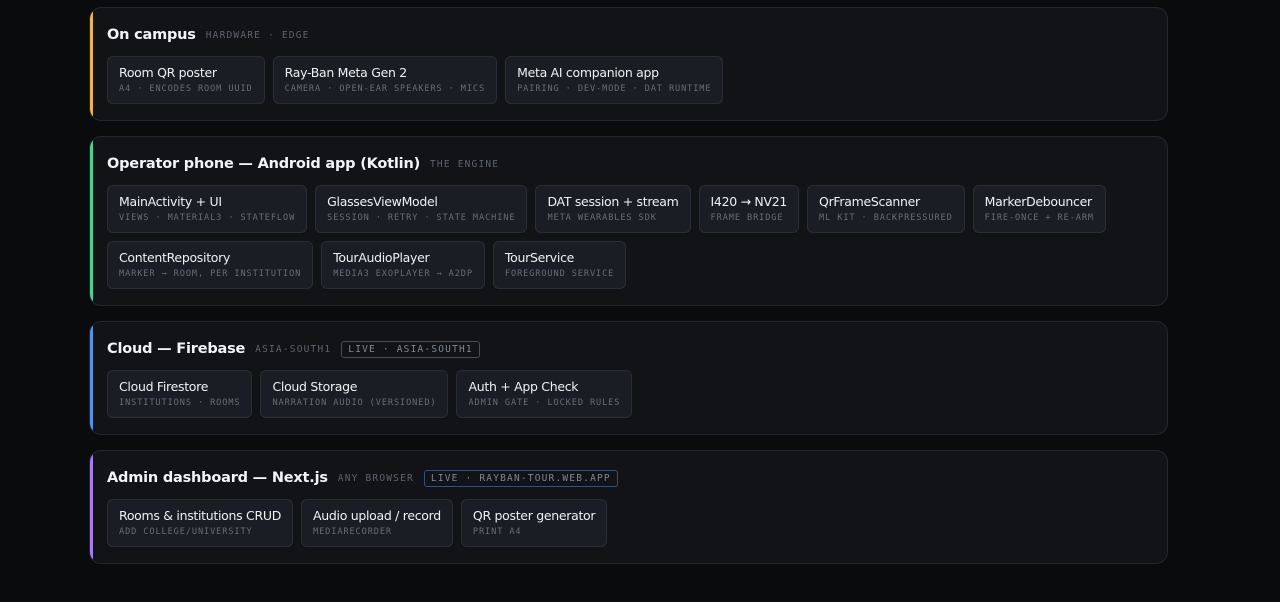 Image resolution: width=1280 pixels, height=602 pixels. What do you see at coordinates (559, 274) in the screenshot?
I see `component-subtitle: FOREGROUND SERVICE` at bounding box center [559, 274].